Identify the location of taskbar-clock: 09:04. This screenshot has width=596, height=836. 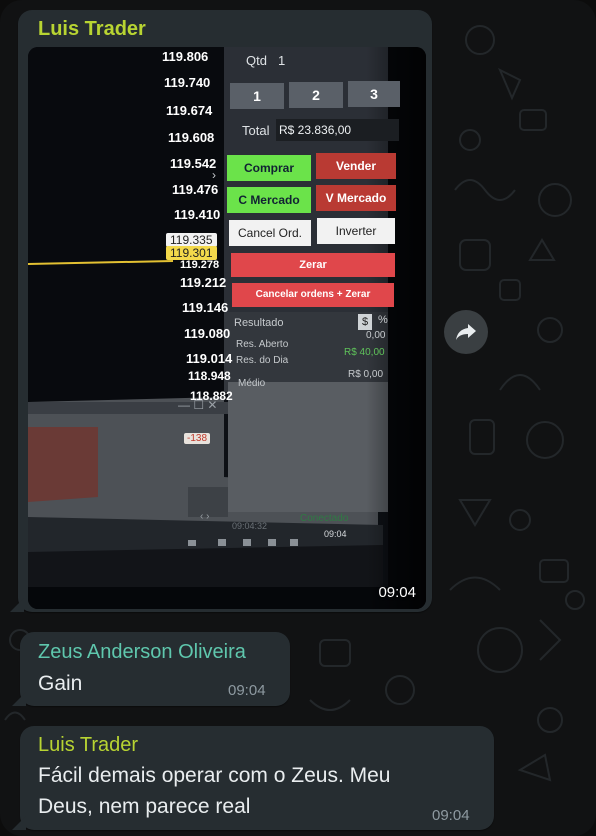
(335, 534).